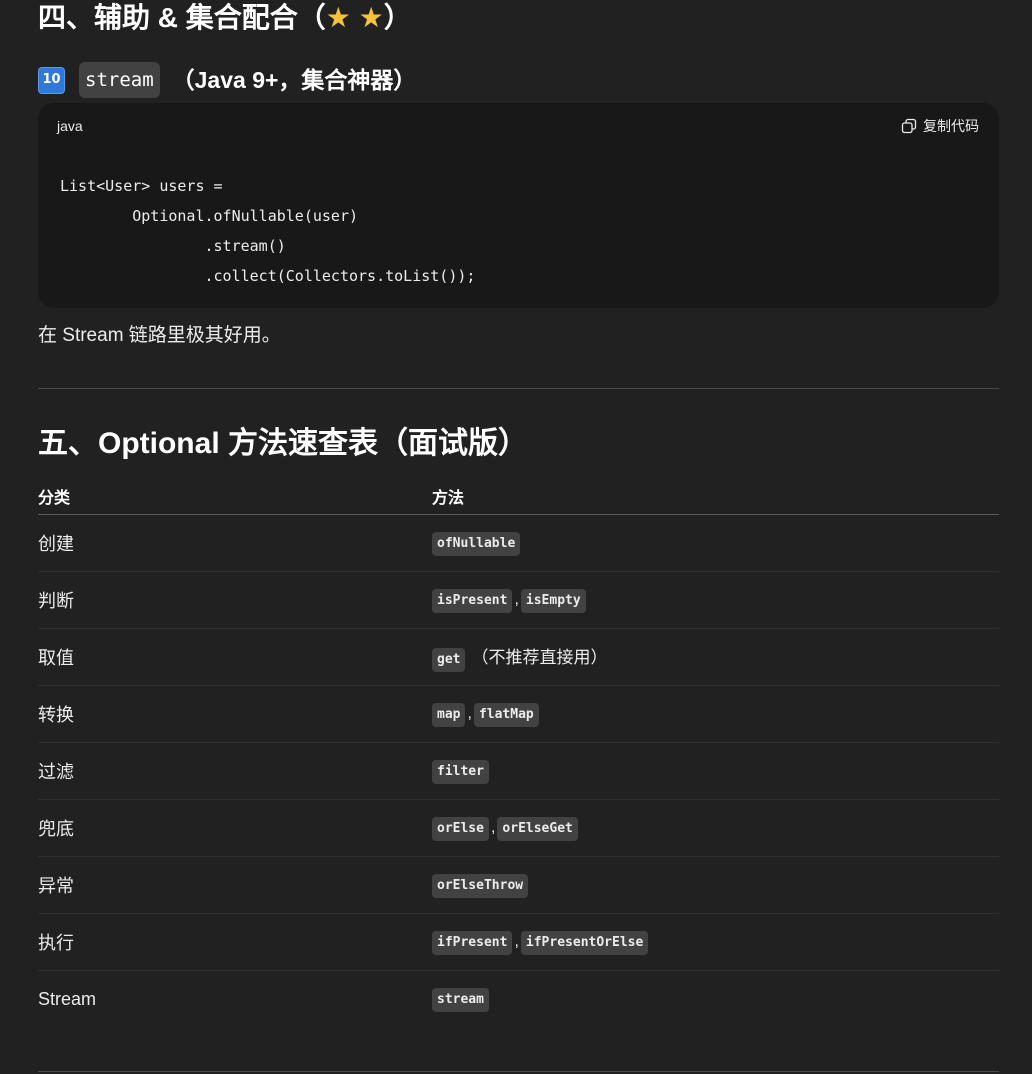  I want to click on category-cell: 异常, so click(235, 885).